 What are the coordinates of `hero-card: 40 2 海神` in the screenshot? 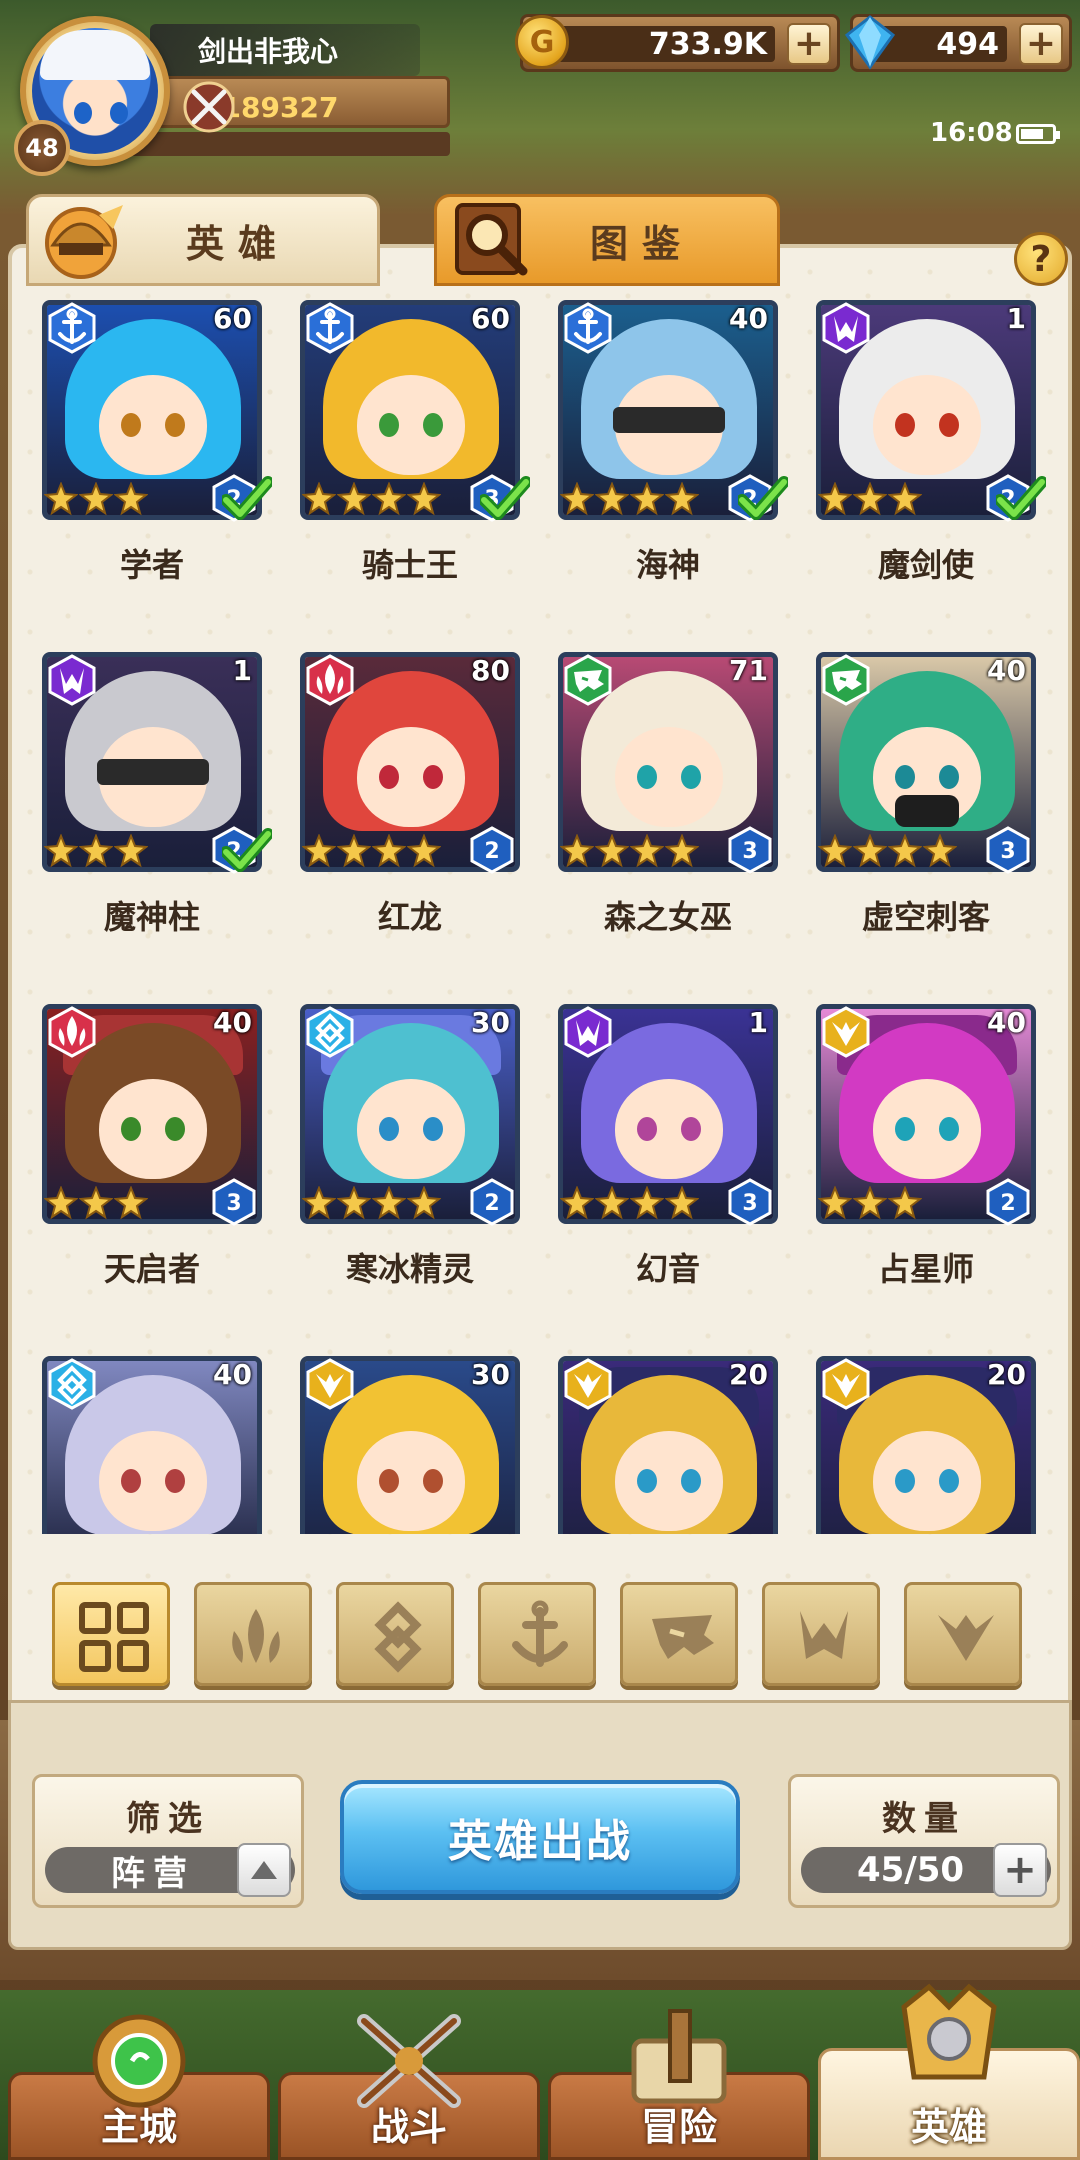 It's located at (673, 440).